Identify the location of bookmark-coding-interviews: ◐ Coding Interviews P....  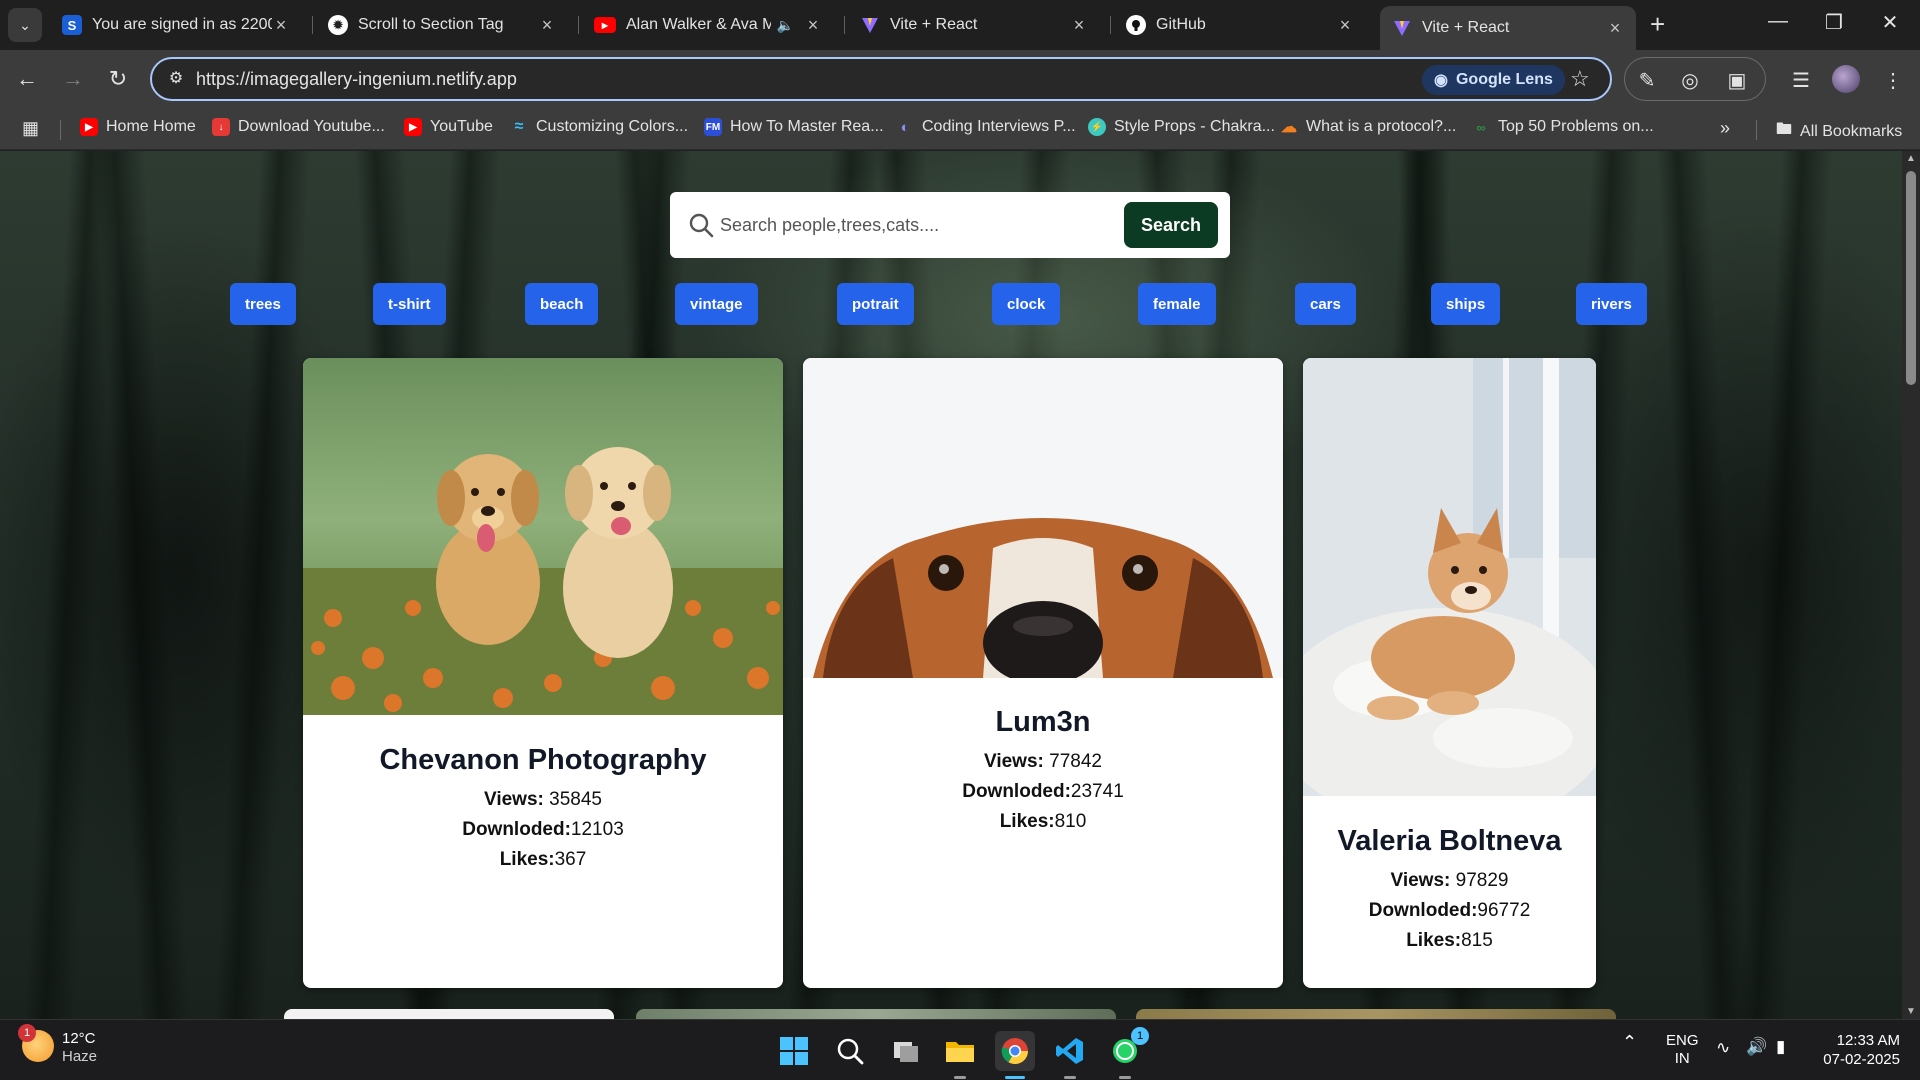
(985, 127).